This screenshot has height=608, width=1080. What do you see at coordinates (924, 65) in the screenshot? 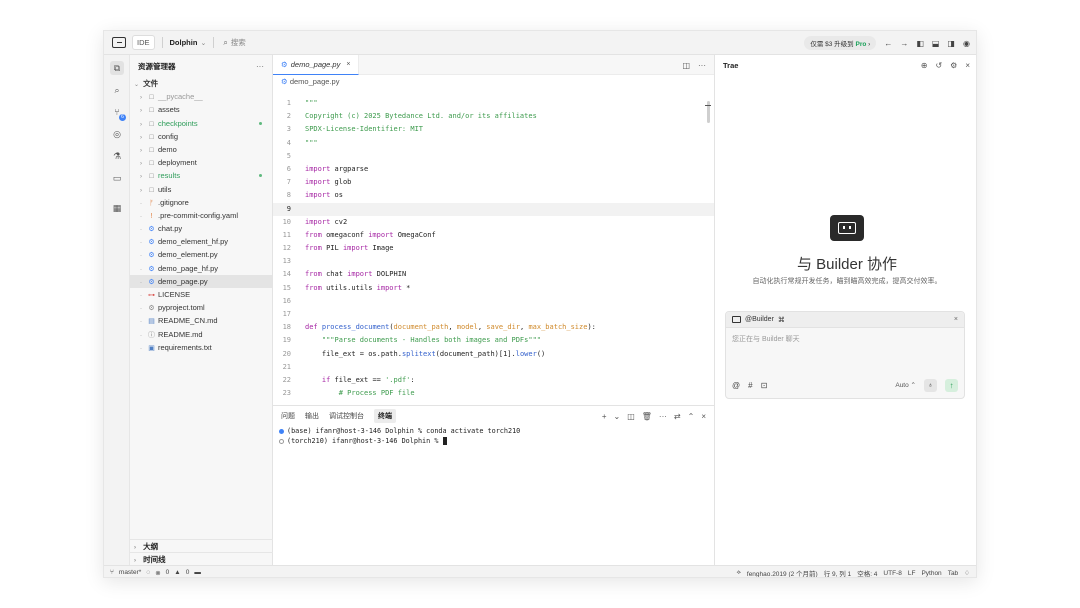
I see `new-chat-icon: ⊕` at bounding box center [924, 65].